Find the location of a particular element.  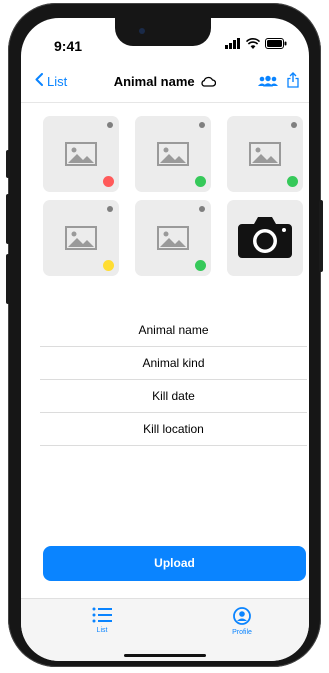

tab-list-label: List is located at coordinates (102, 630).